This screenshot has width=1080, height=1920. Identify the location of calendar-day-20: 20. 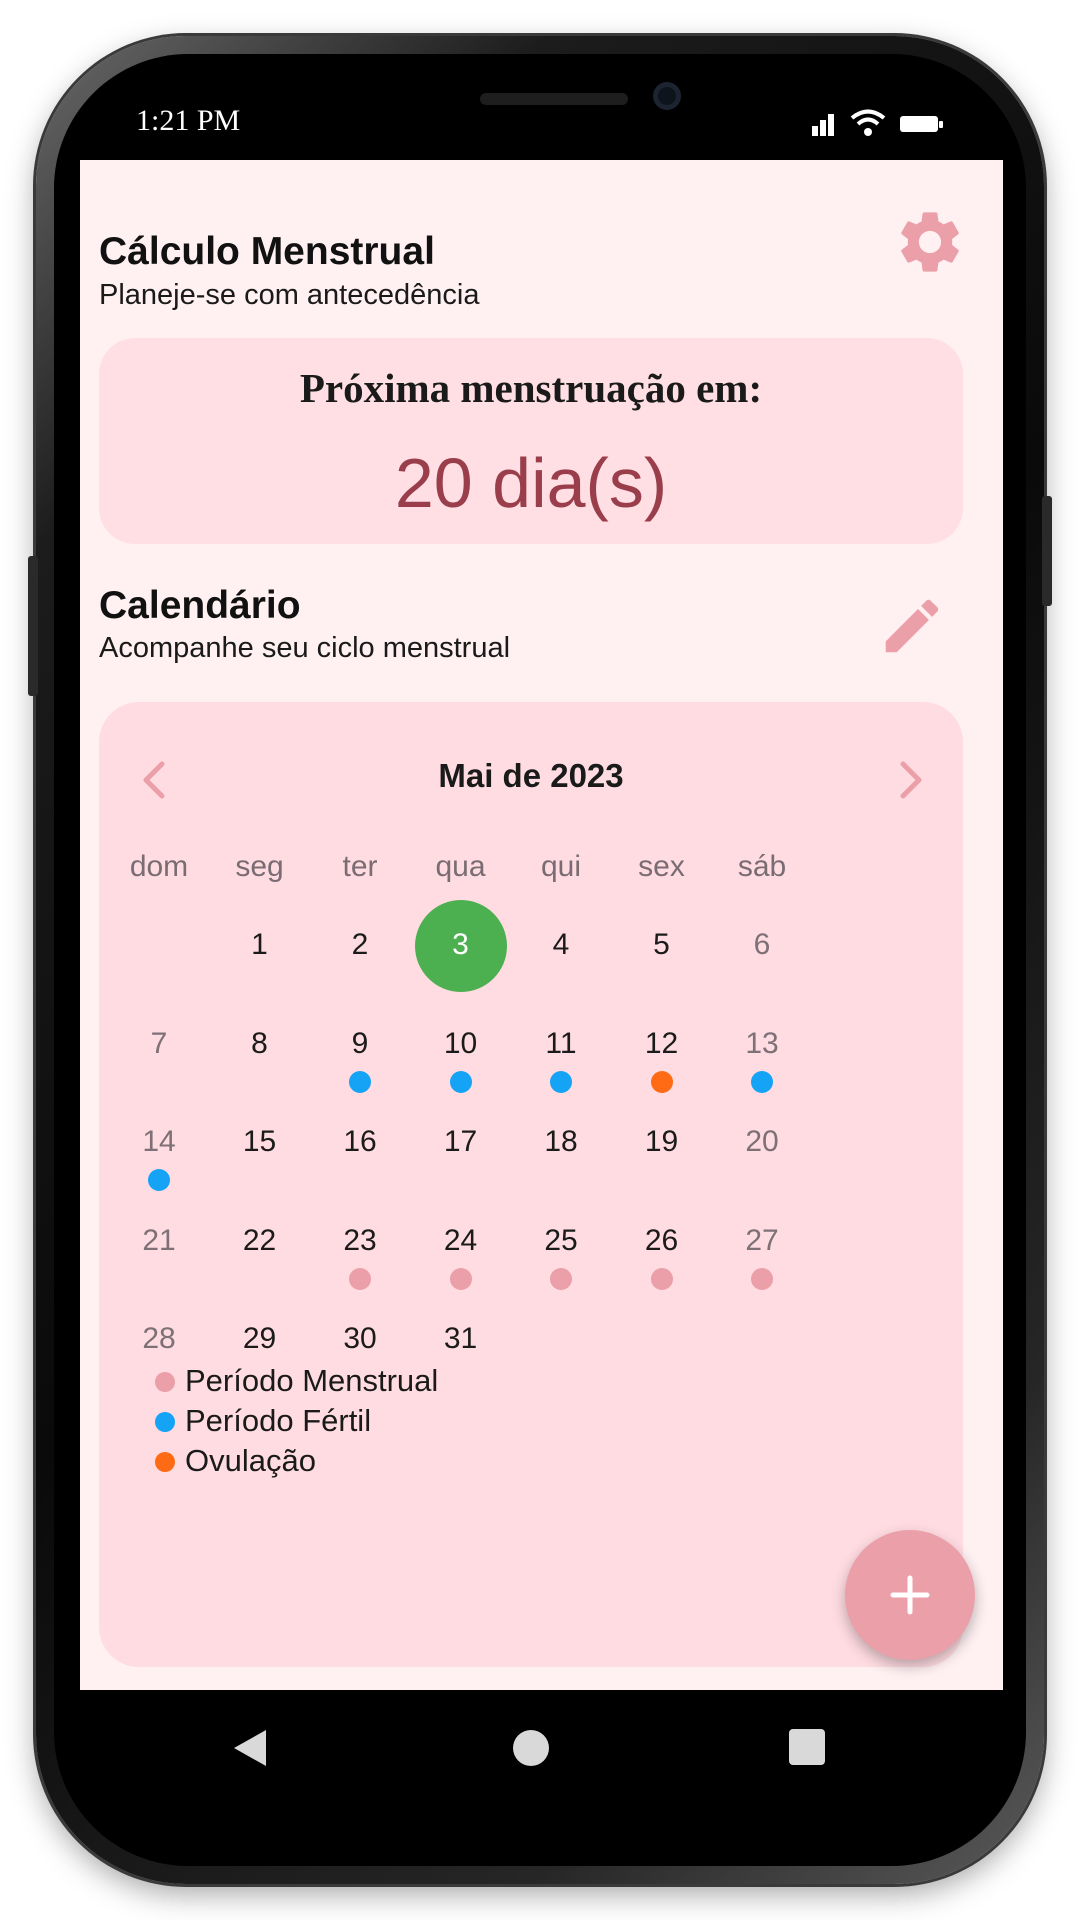
(762, 1147).